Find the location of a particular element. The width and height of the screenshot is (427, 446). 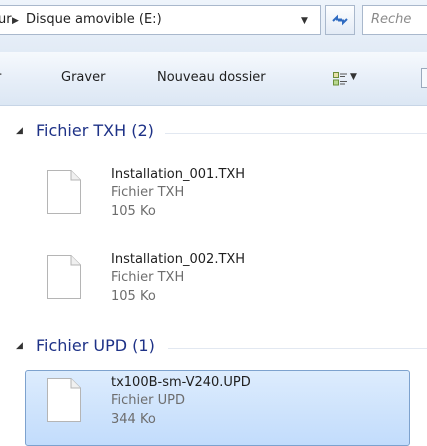

breadcrumb: ur ▶ Disque amovible (E:) ▼ is located at coordinates (160, 20).